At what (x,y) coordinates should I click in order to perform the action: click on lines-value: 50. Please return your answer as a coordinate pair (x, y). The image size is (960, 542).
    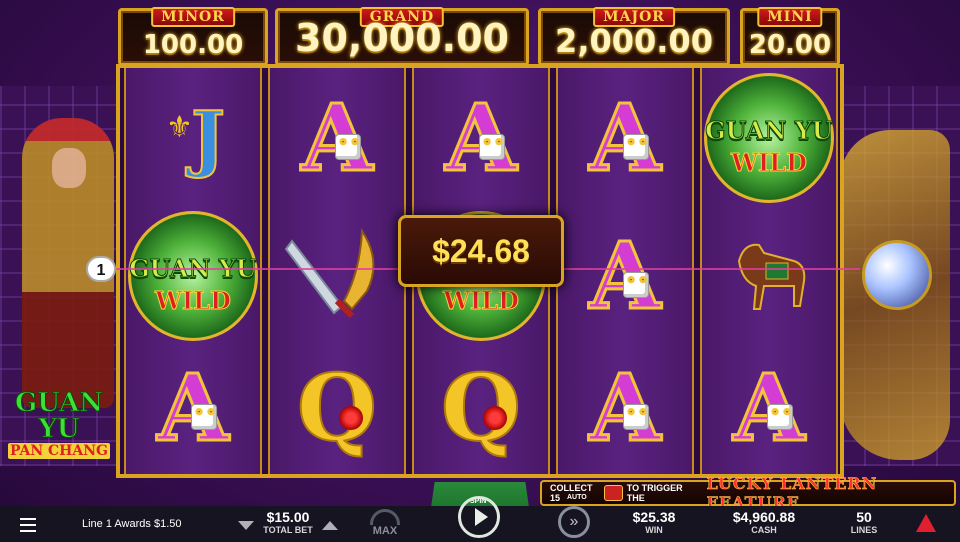
    Looking at the image, I should click on (864, 517).